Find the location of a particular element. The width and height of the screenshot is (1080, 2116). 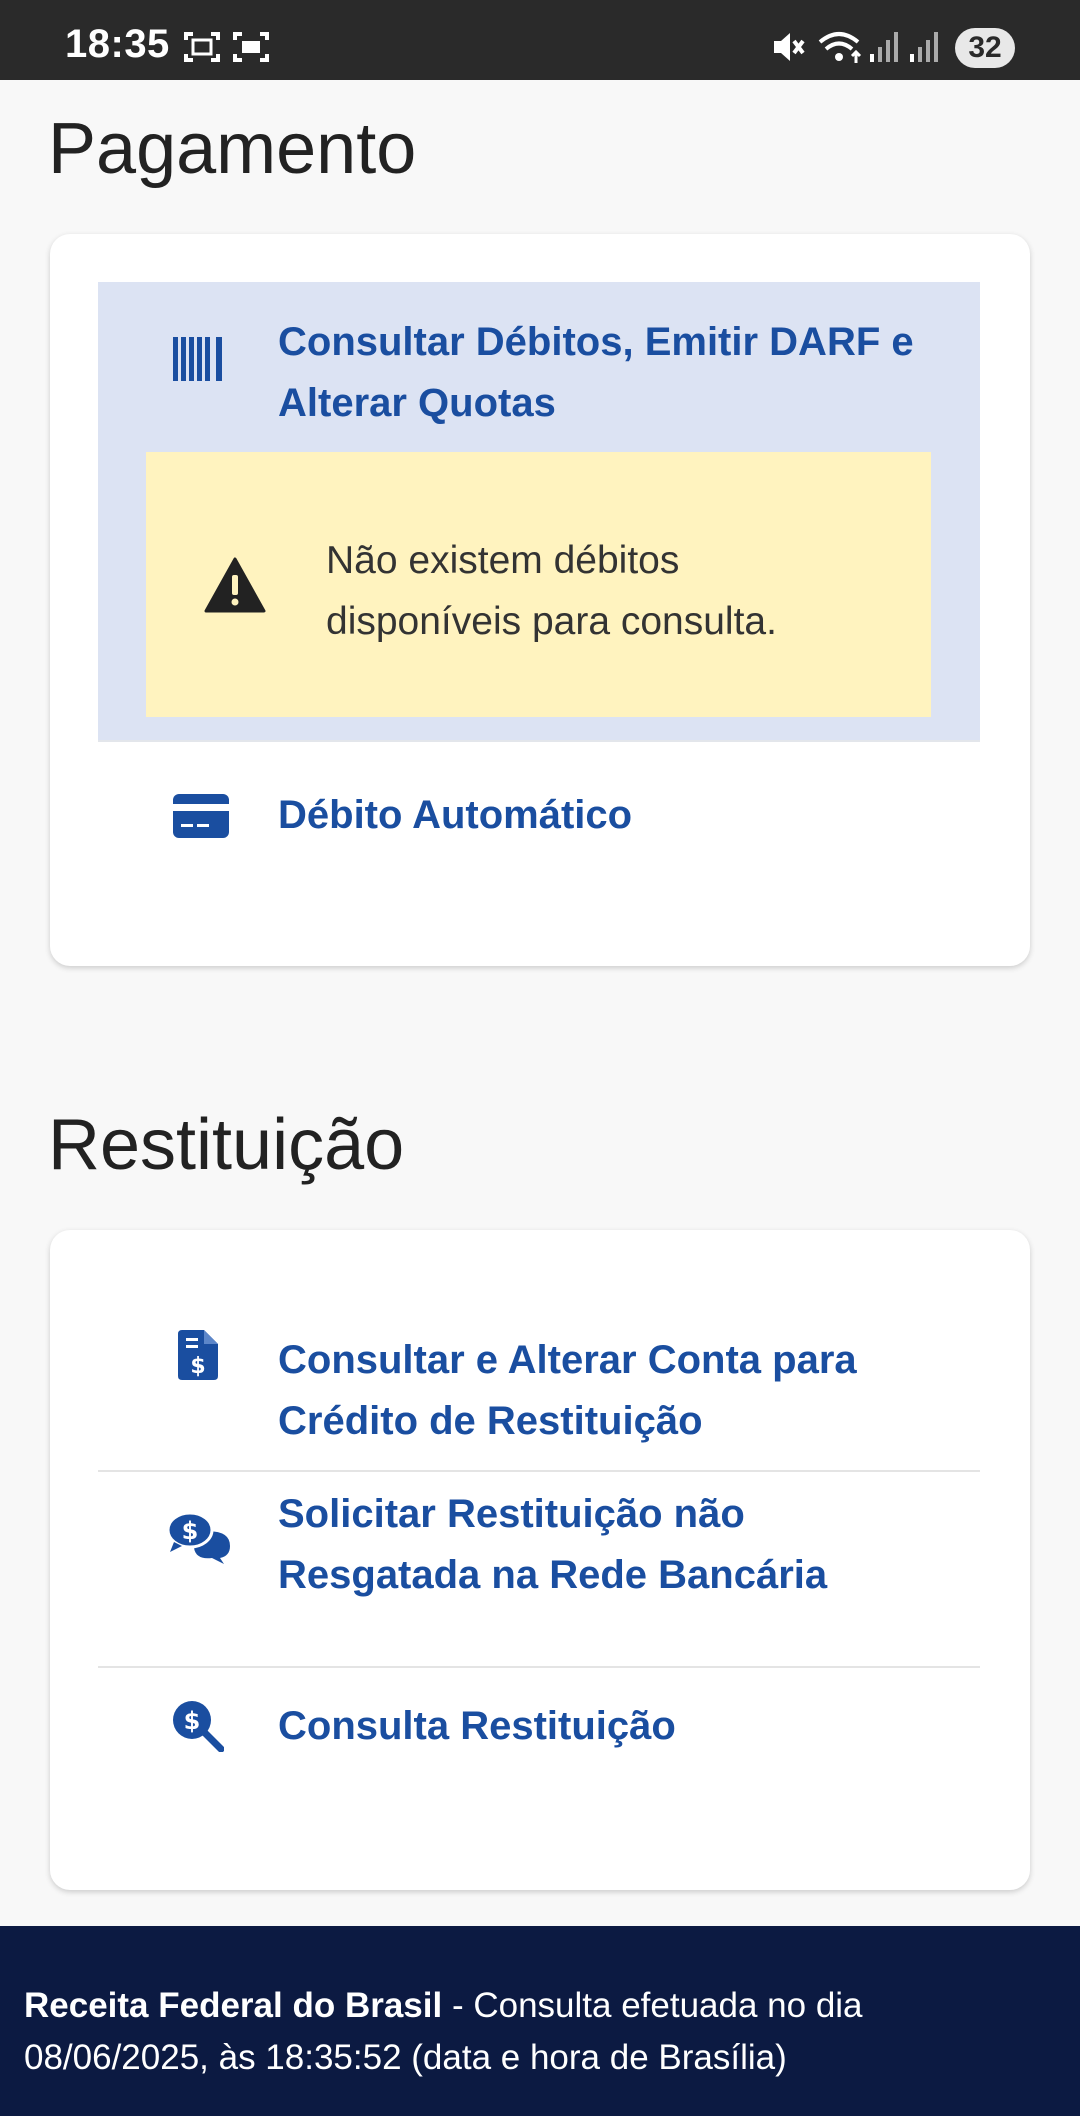

consult-refund-item: $ Consulta Restituição is located at coordinates (539, 1743).